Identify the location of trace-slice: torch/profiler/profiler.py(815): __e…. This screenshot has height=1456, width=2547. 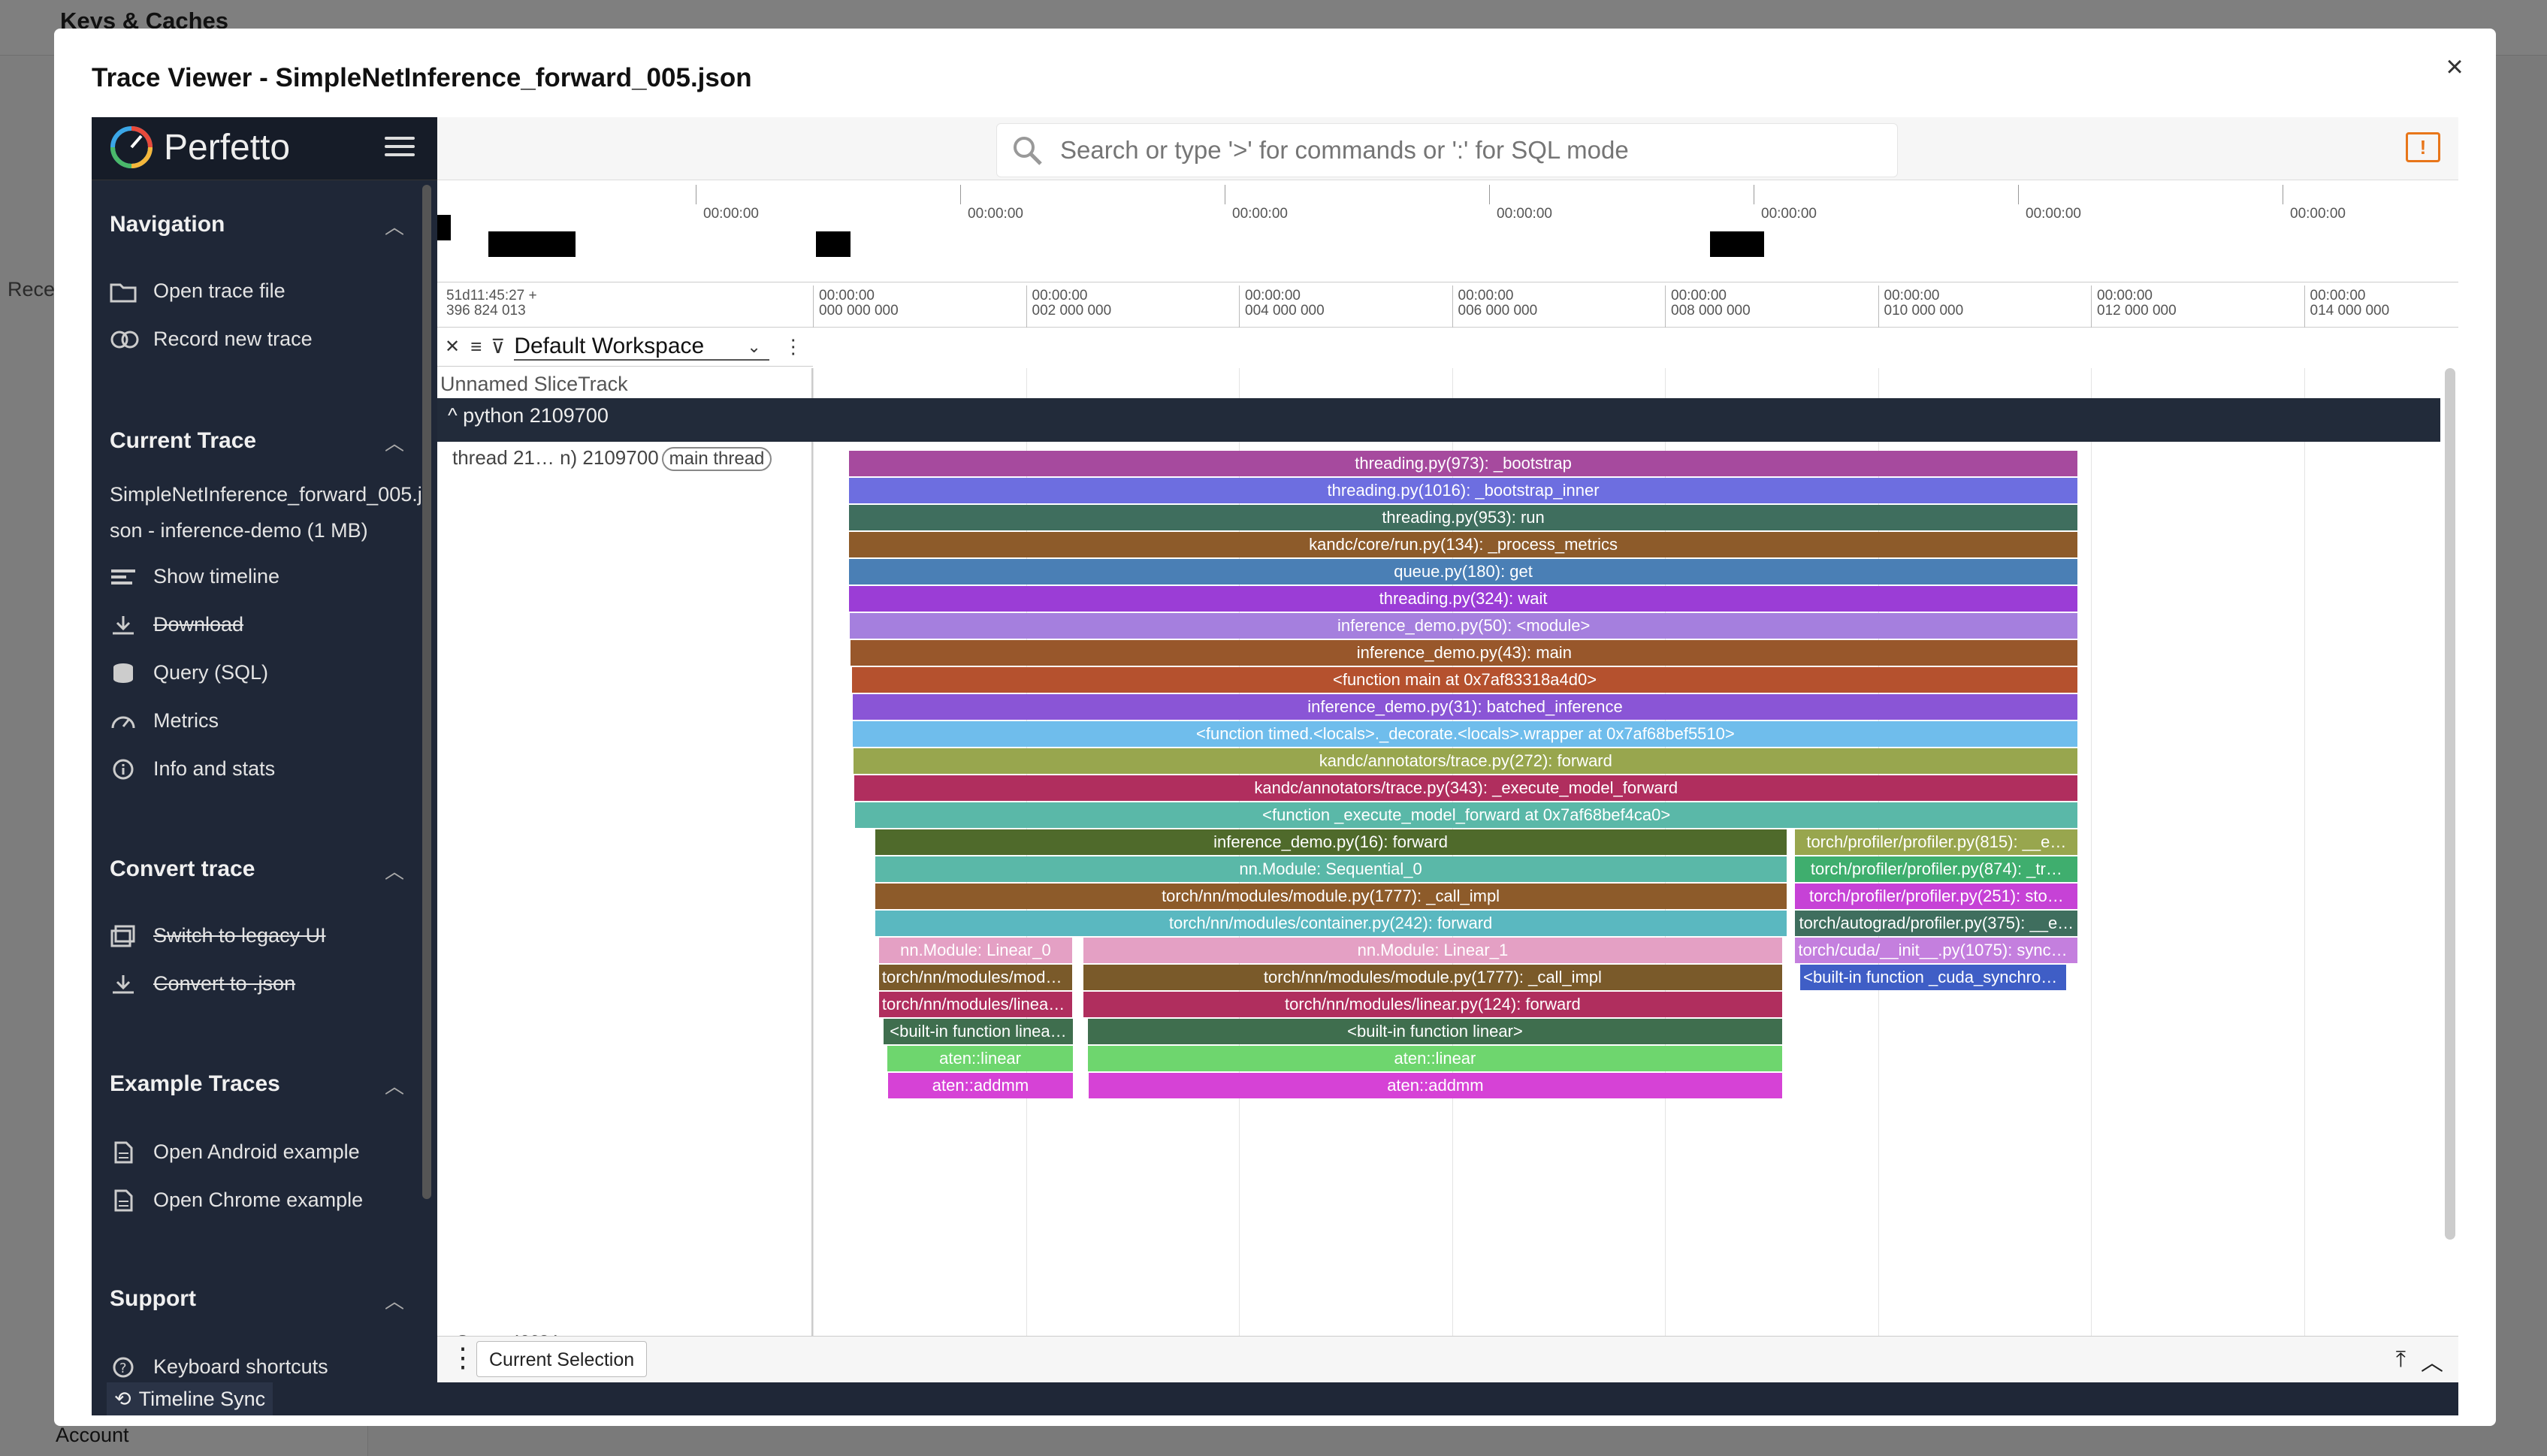
(1936, 842).